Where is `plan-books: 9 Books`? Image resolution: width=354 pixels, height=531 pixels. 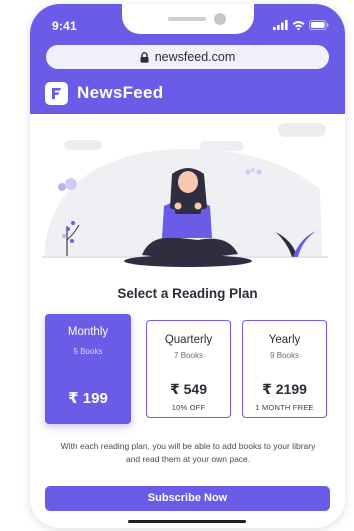
plan-books: 9 Books is located at coordinates (284, 355).